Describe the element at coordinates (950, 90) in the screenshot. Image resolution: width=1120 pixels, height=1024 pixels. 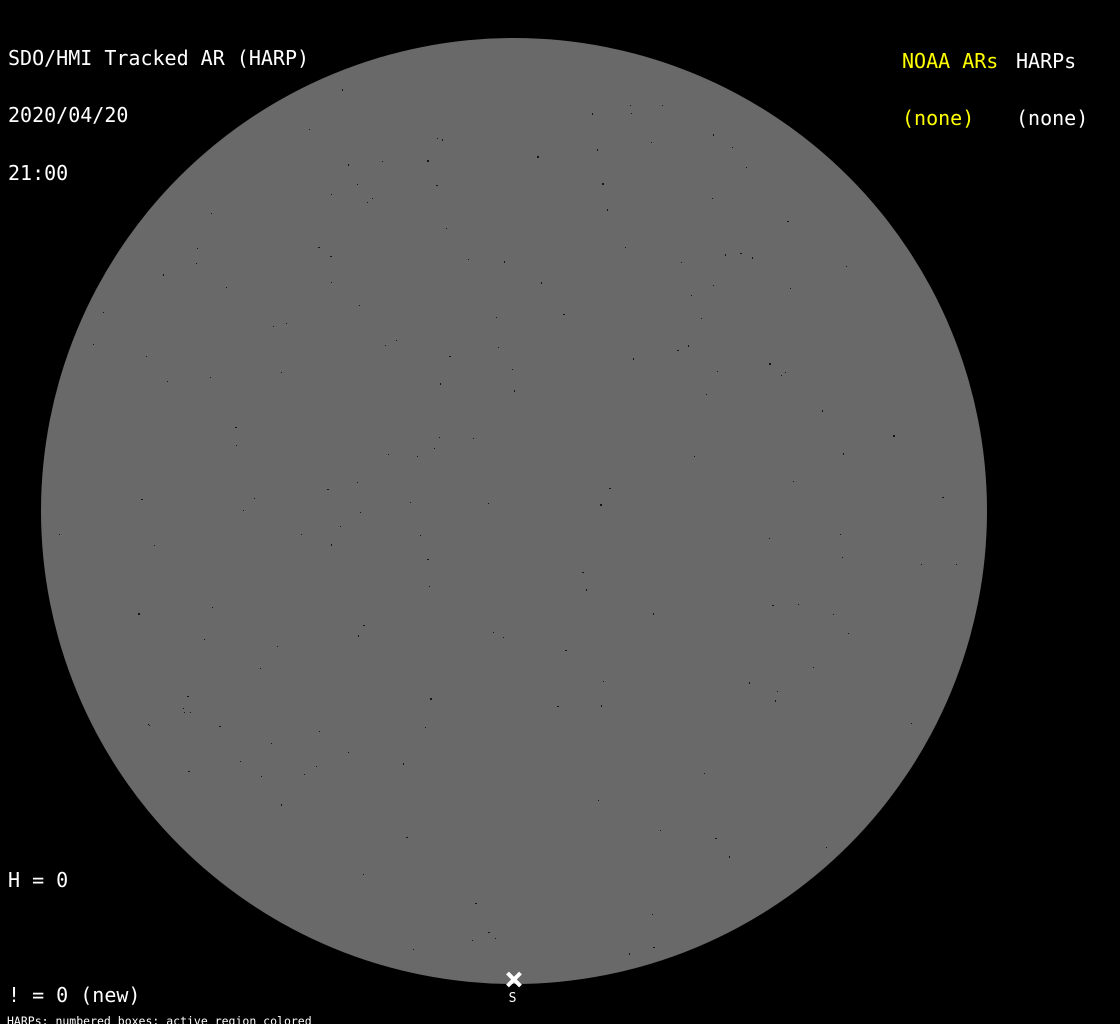
I see `noaa-ars-counter: NOAA ARs (none)` at that location.